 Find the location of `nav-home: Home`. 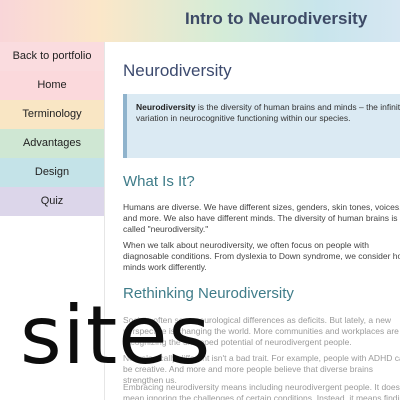

nav-home: Home is located at coordinates (52, 85).